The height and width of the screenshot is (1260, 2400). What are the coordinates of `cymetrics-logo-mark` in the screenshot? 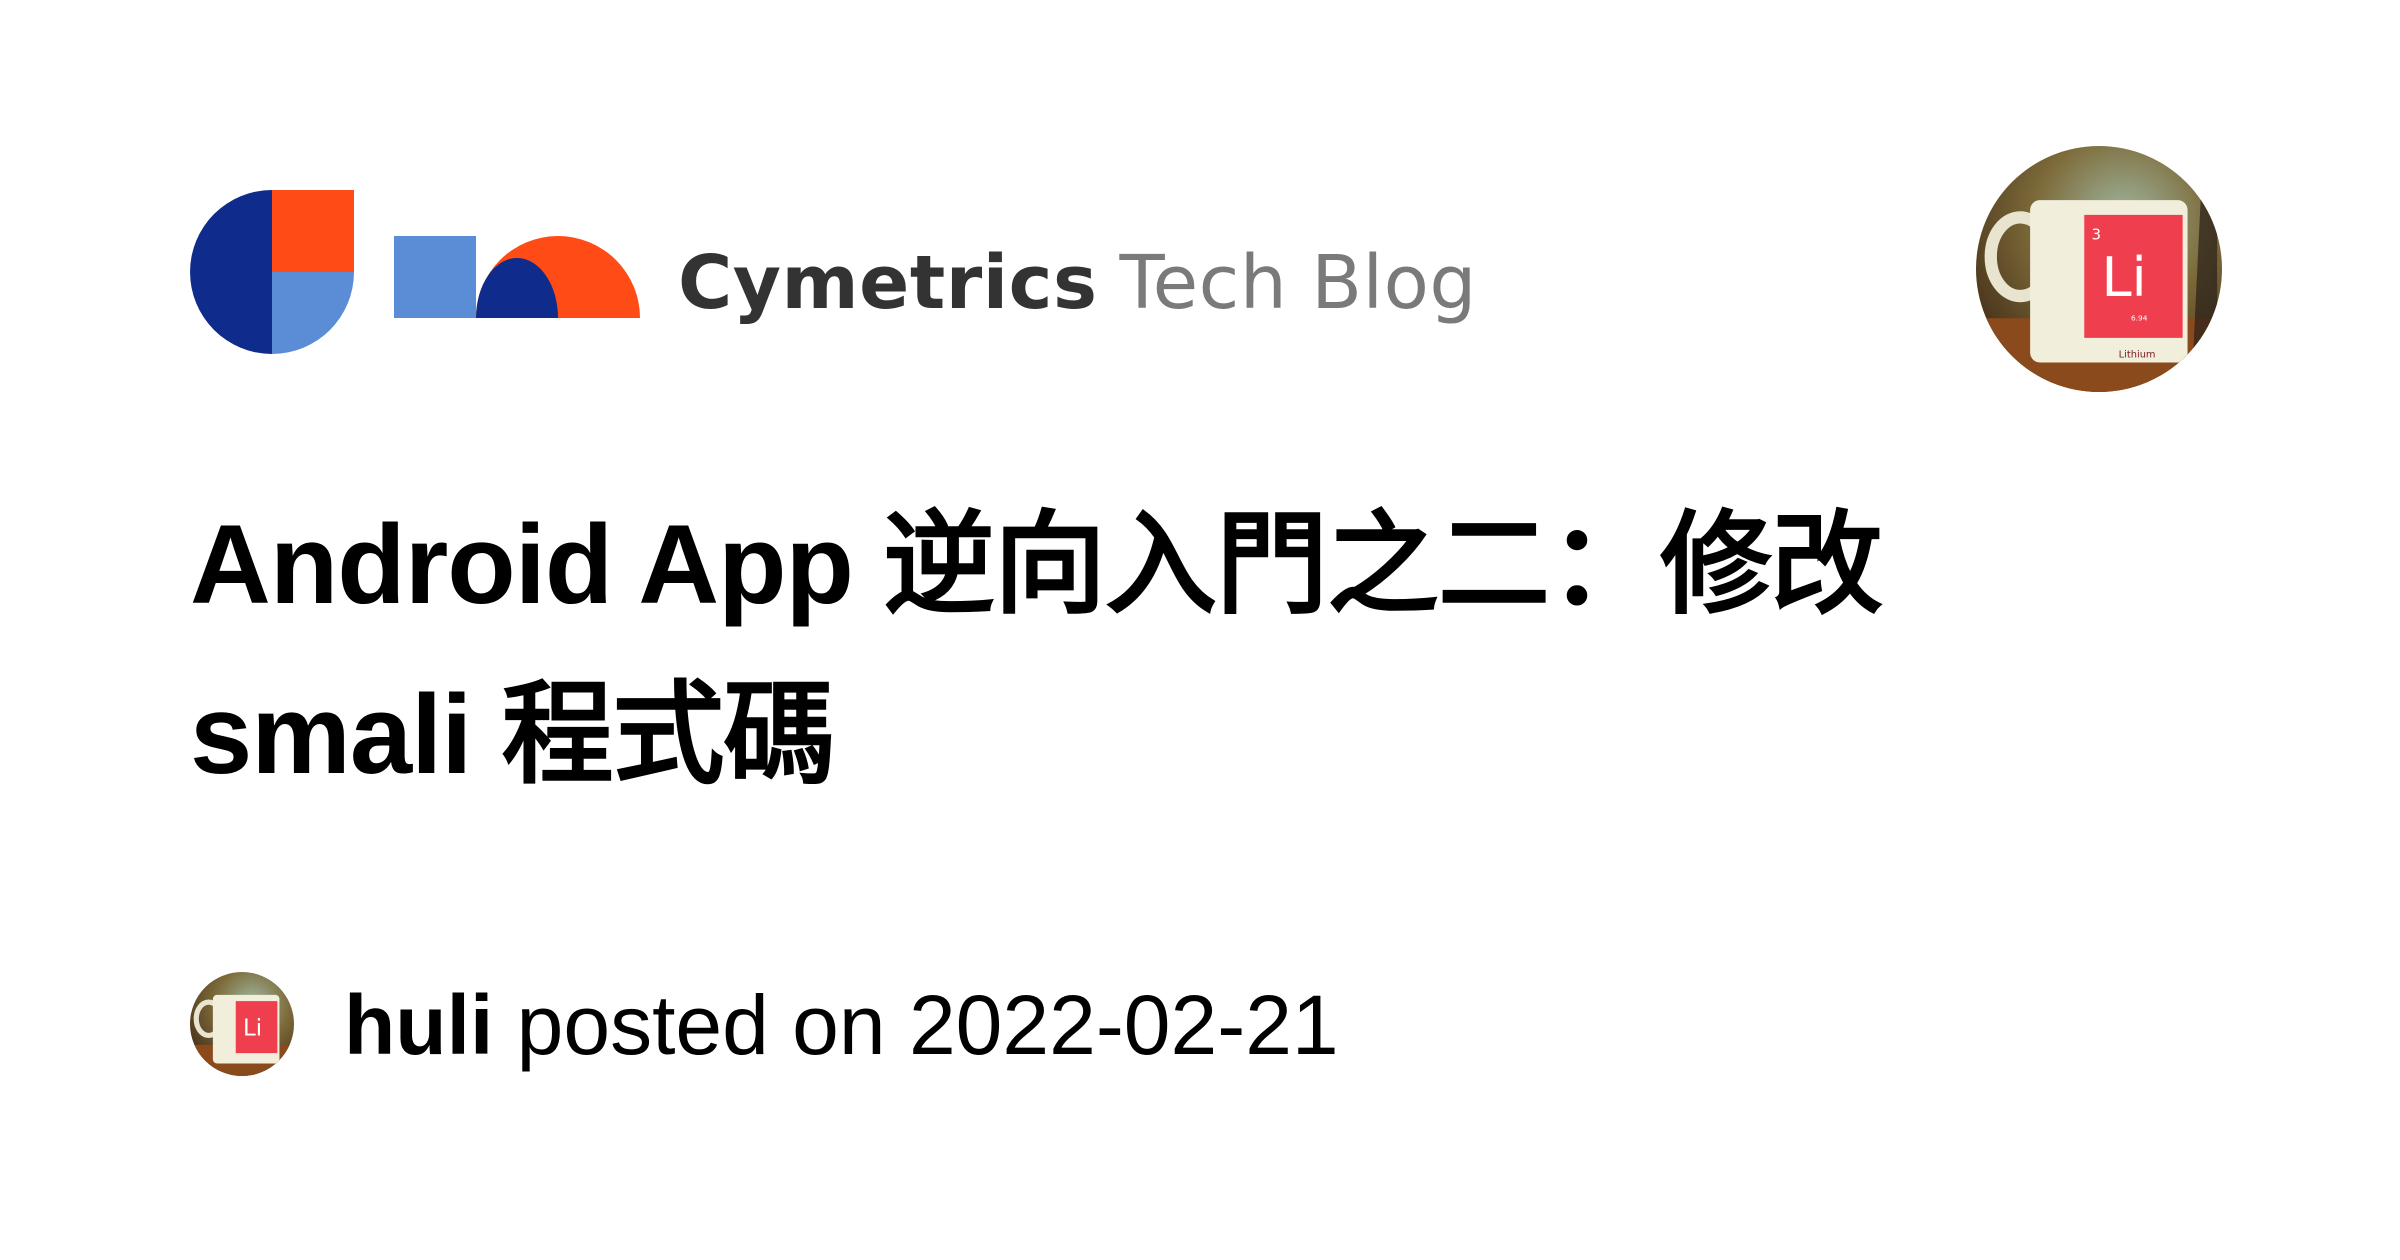 It's located at (415, 272).